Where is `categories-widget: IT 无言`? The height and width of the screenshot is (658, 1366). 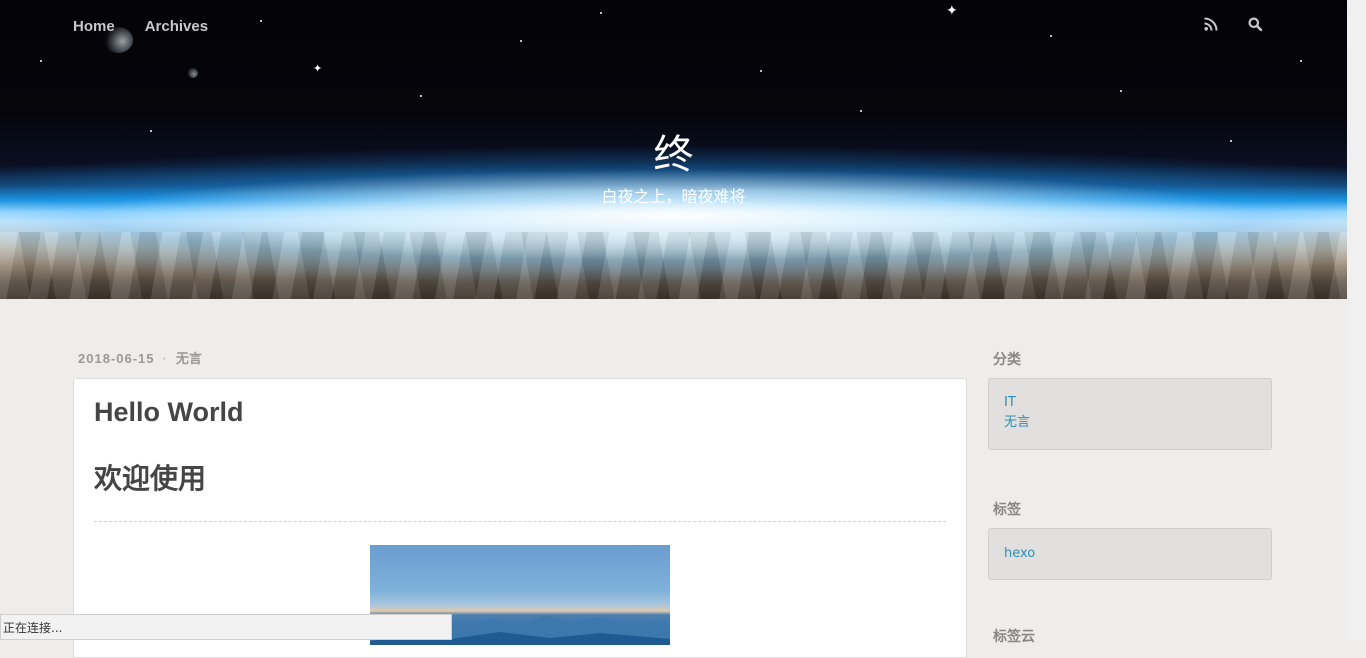 categories-widget: IT 无言 is located at coordinates (1130, 414).